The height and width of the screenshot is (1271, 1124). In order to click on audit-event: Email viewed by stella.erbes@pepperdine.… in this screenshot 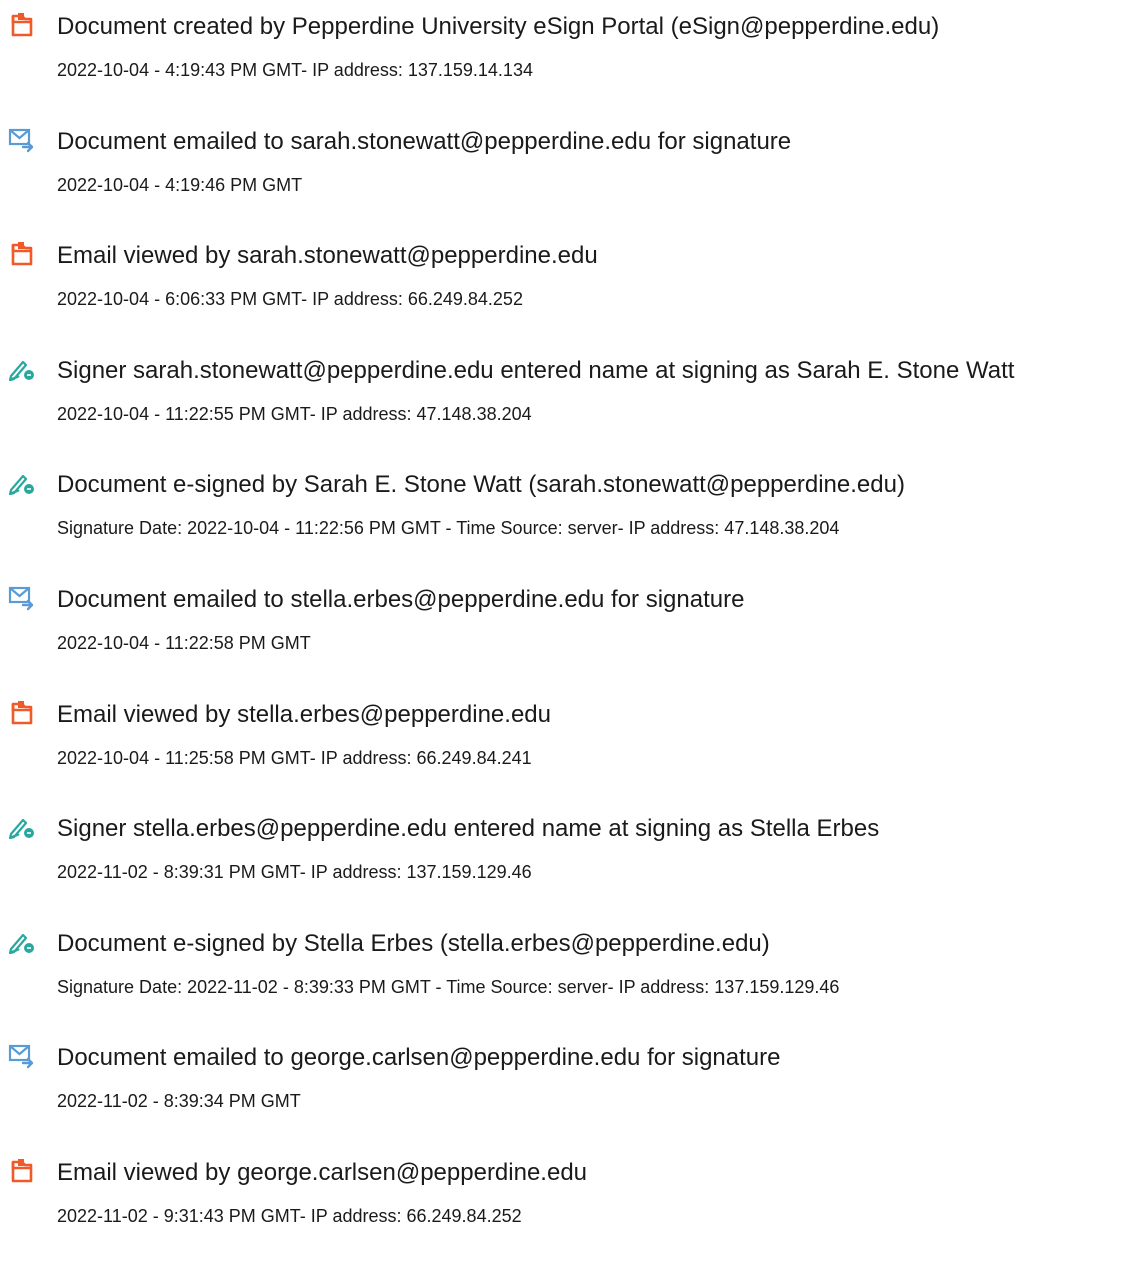, I will do `click(564, 755)`.